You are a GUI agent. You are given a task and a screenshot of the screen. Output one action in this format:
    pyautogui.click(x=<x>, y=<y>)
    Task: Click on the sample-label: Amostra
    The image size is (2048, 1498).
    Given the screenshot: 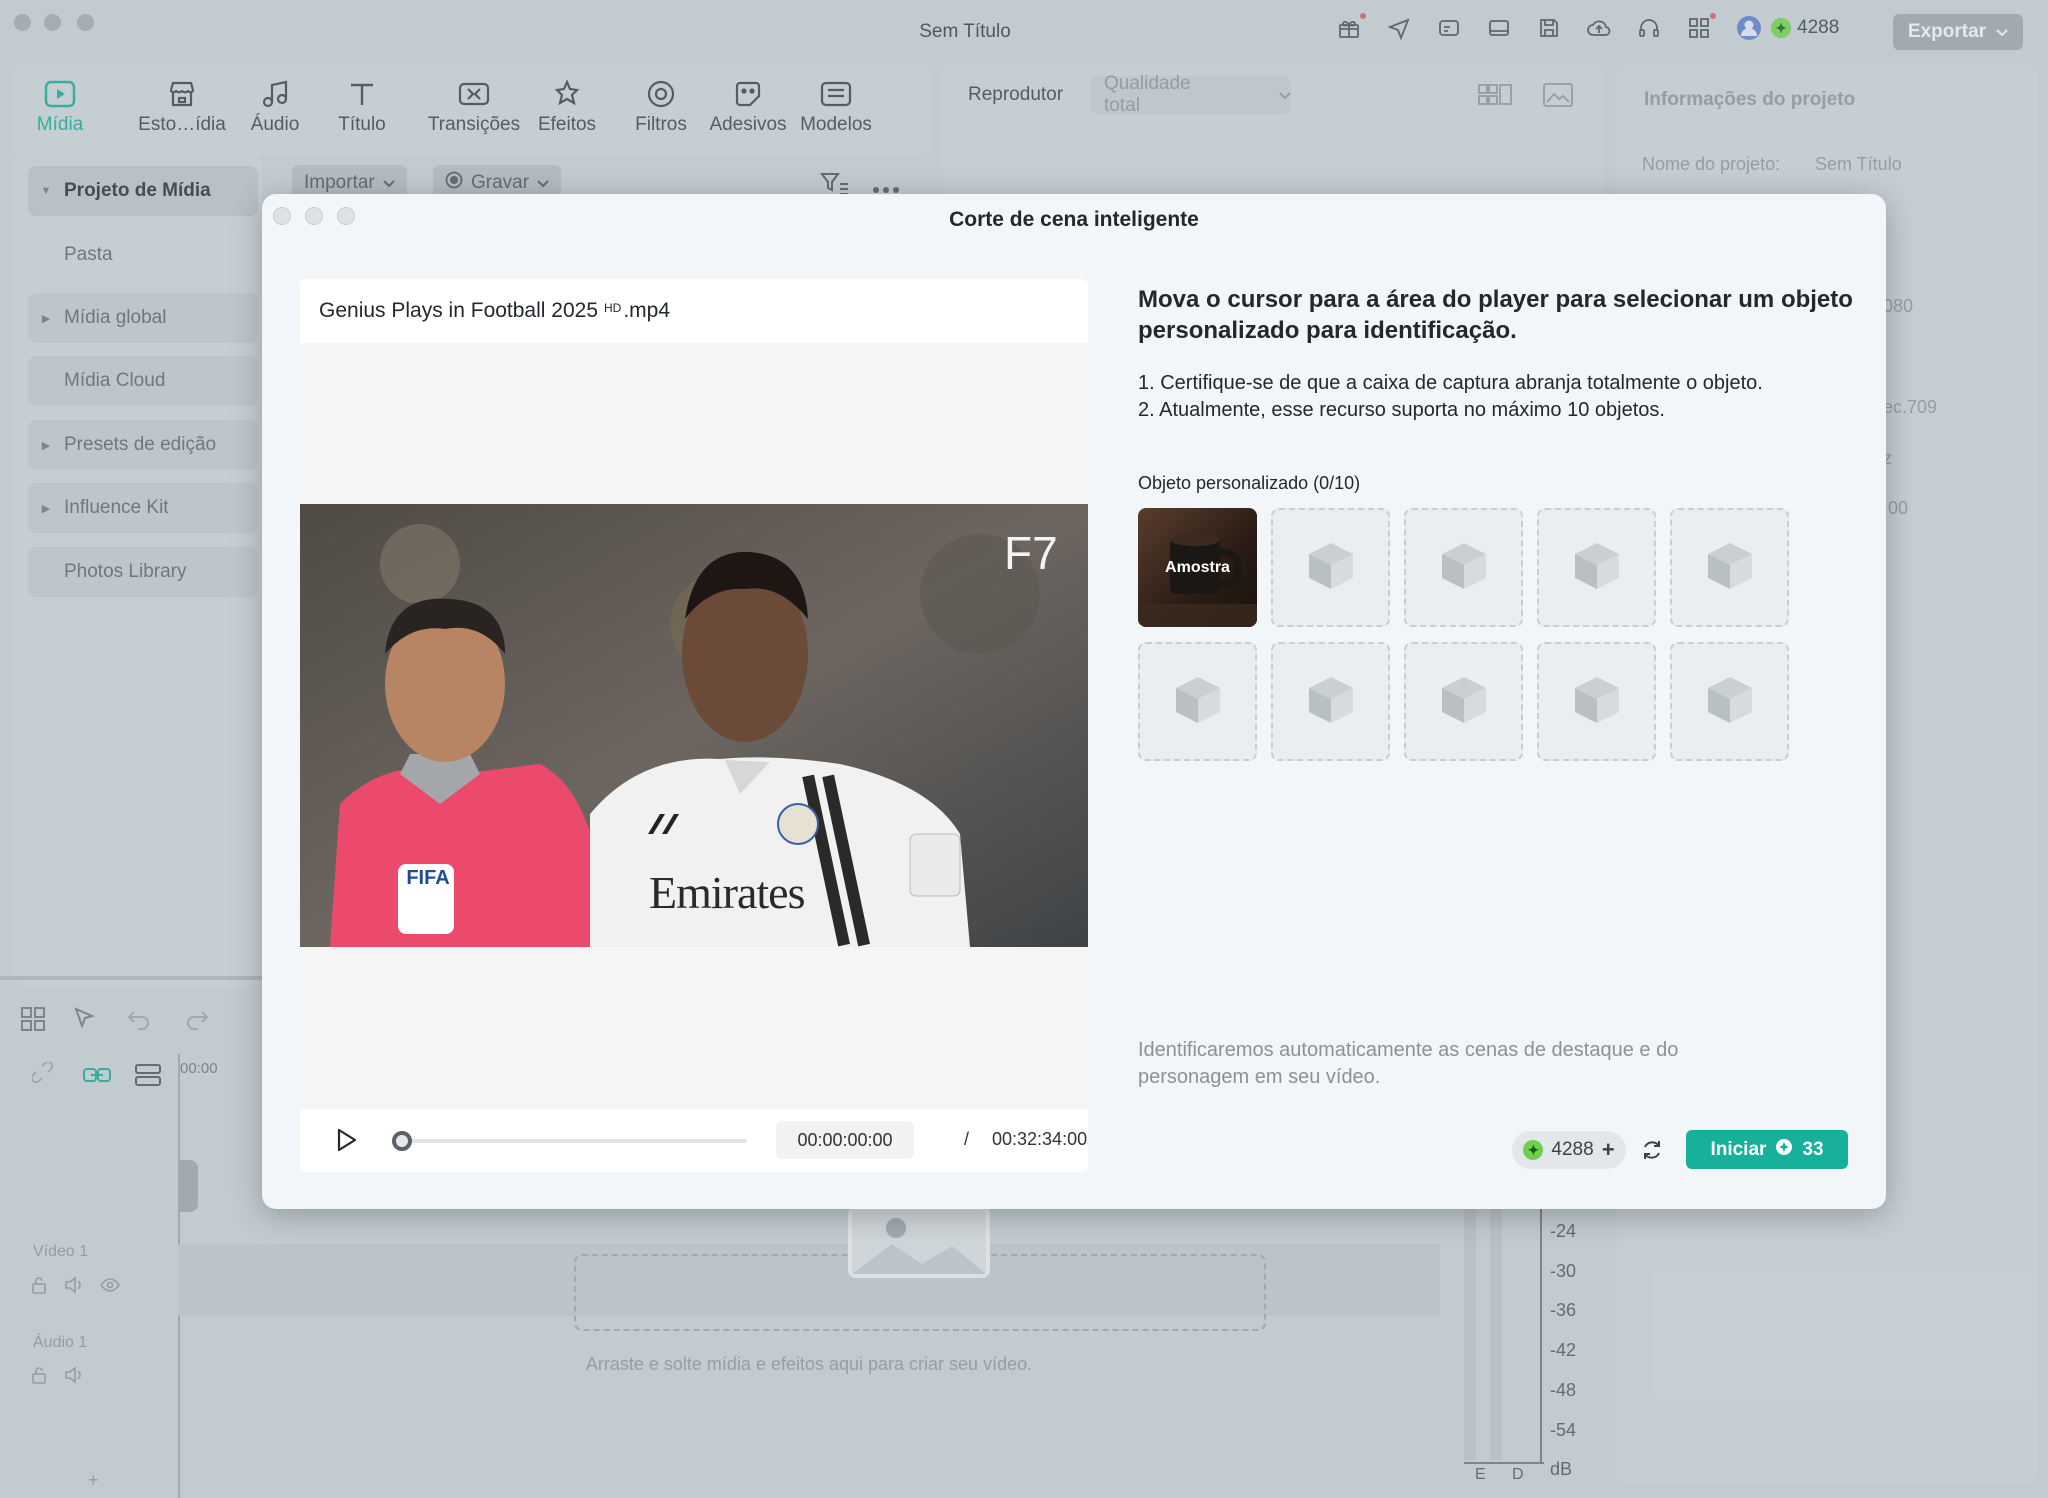 What is the action you would take?
    pyautogui.click(x=1197, y=567)
    